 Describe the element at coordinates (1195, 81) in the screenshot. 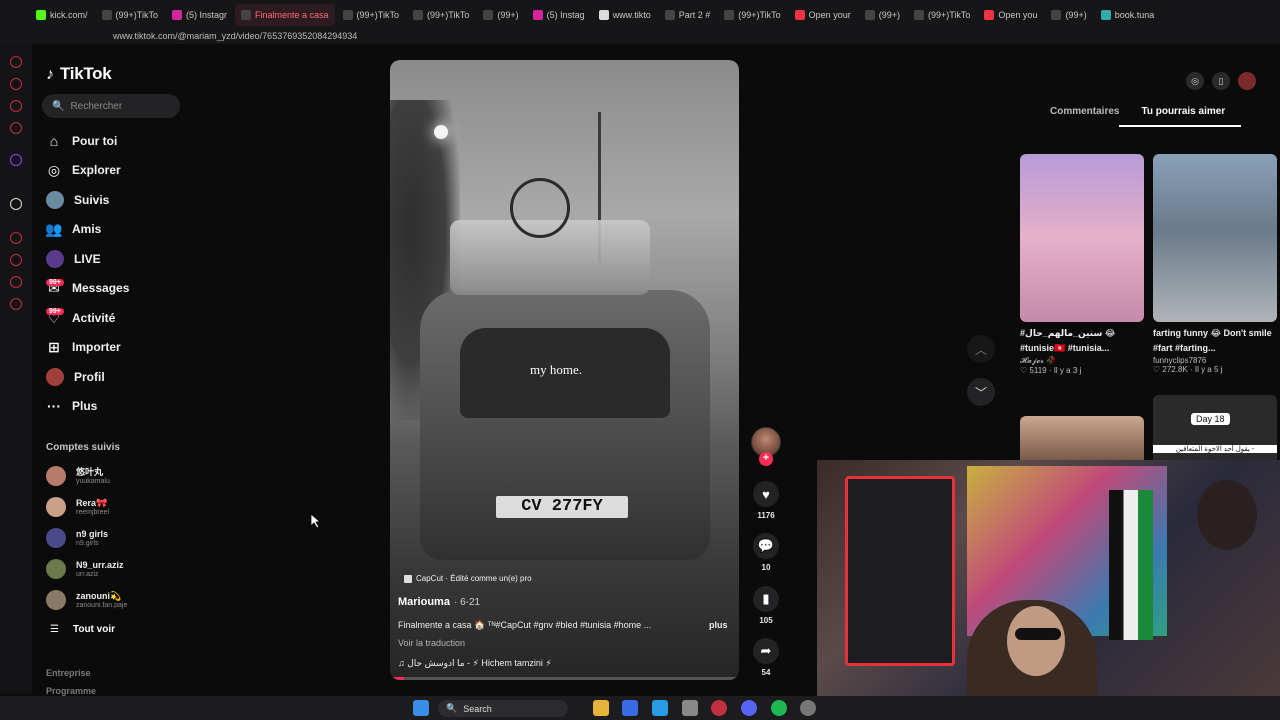

I see `compass-icon: ◎` at that location.